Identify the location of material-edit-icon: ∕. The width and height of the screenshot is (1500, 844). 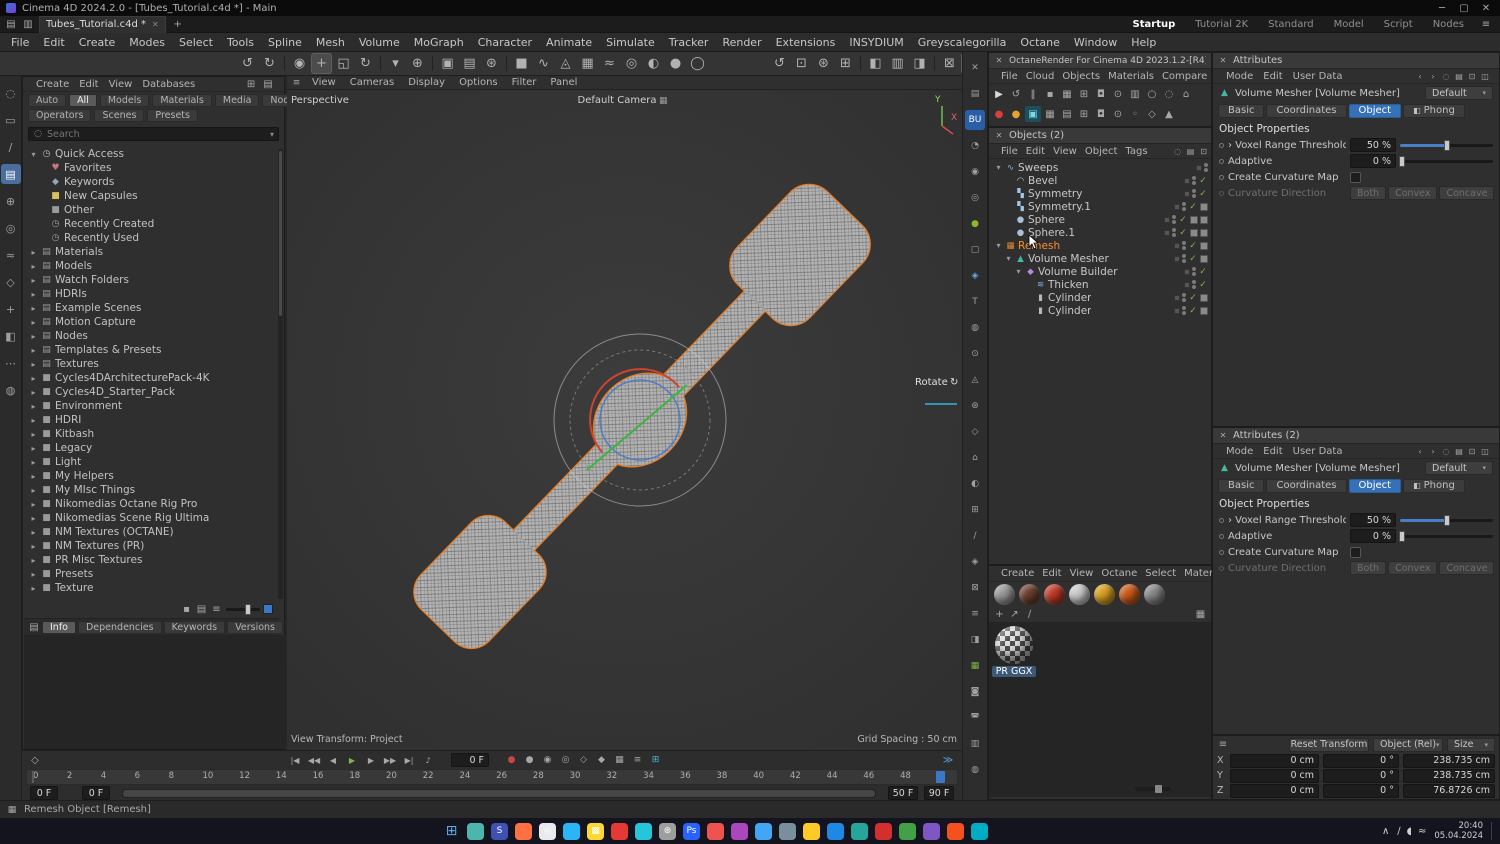
(1029, 614).